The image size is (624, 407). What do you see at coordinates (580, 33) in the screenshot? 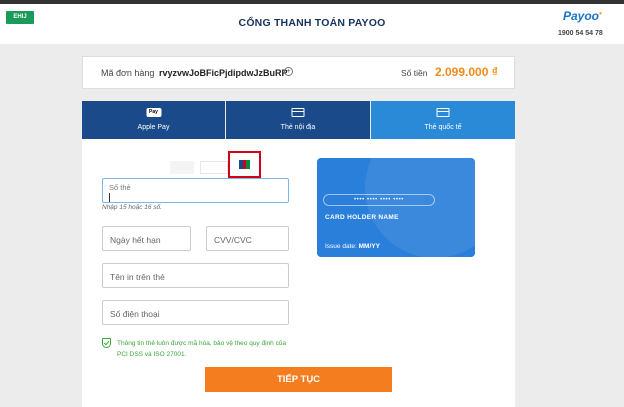
I see `hotline-number: 1900 54 54 78` at bounding box center [580, 33].